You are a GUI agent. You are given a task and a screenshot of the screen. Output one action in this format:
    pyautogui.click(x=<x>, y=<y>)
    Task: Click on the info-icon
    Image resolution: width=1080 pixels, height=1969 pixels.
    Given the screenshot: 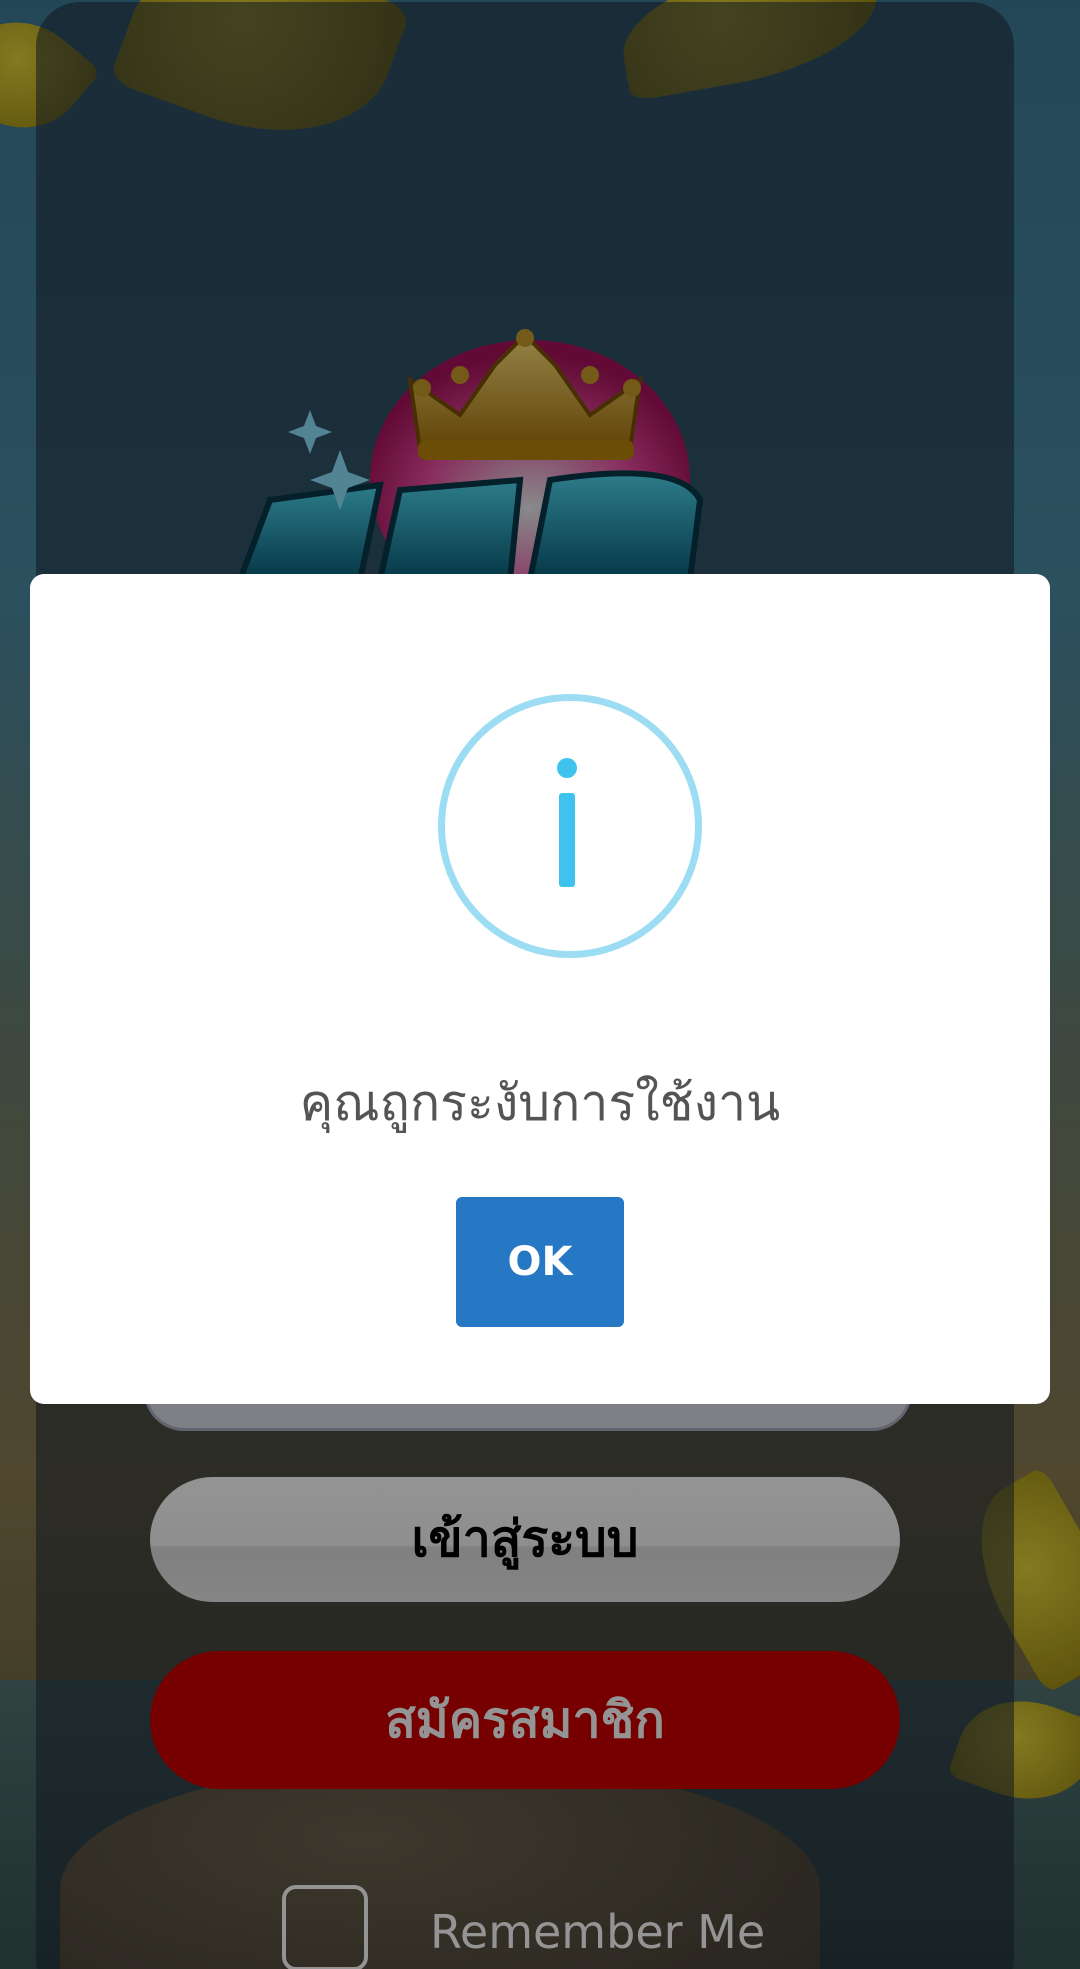 What is the action you would take?
    pyautogui.click(x=570, y=826)
    